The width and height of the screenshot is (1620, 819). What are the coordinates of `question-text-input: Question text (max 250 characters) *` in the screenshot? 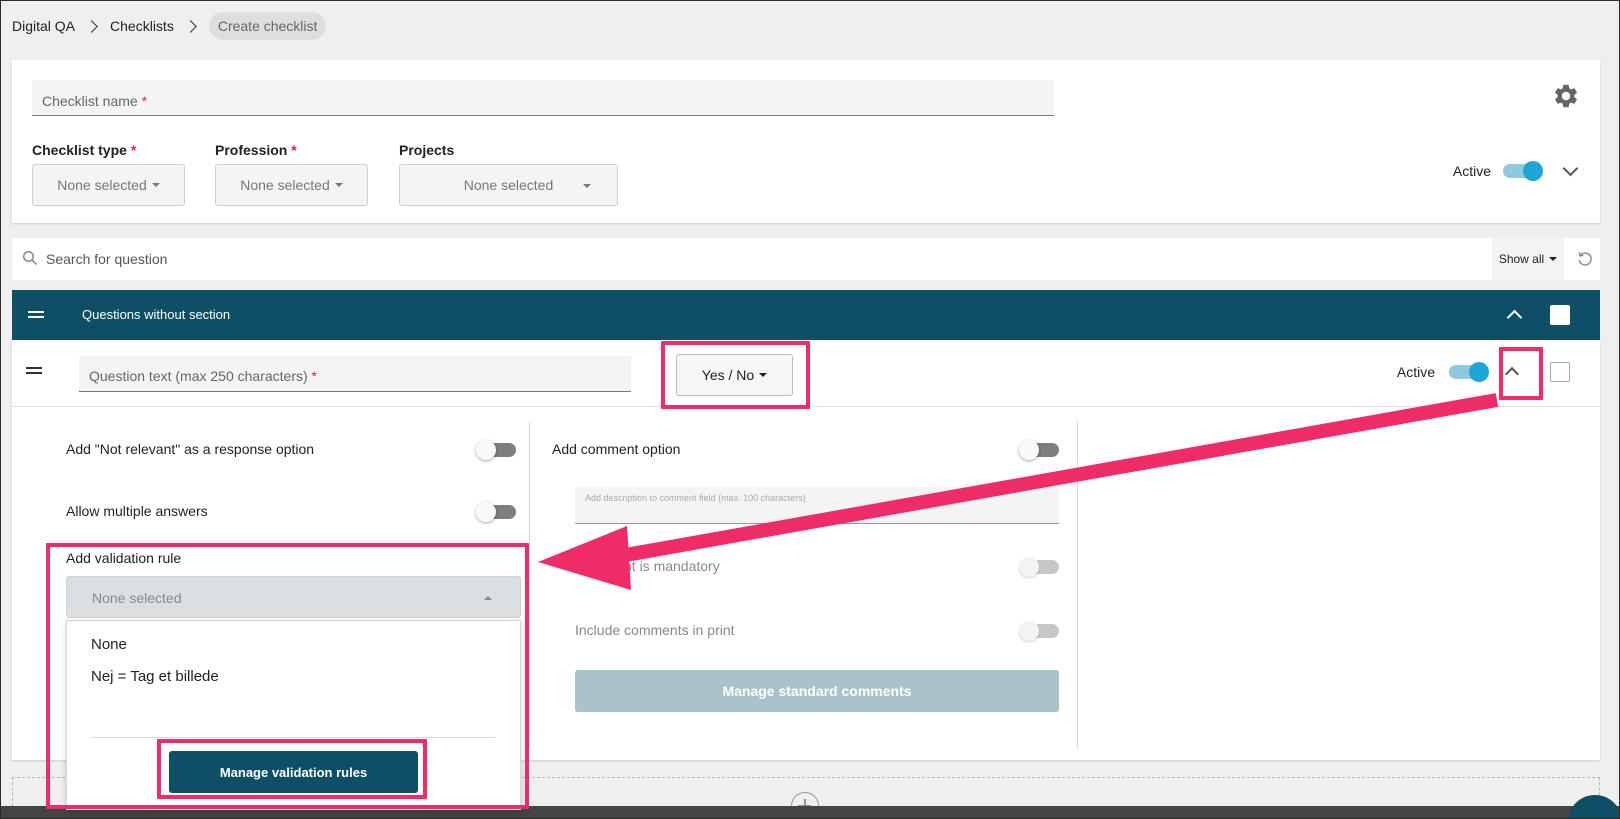 It's located at (355, 374).